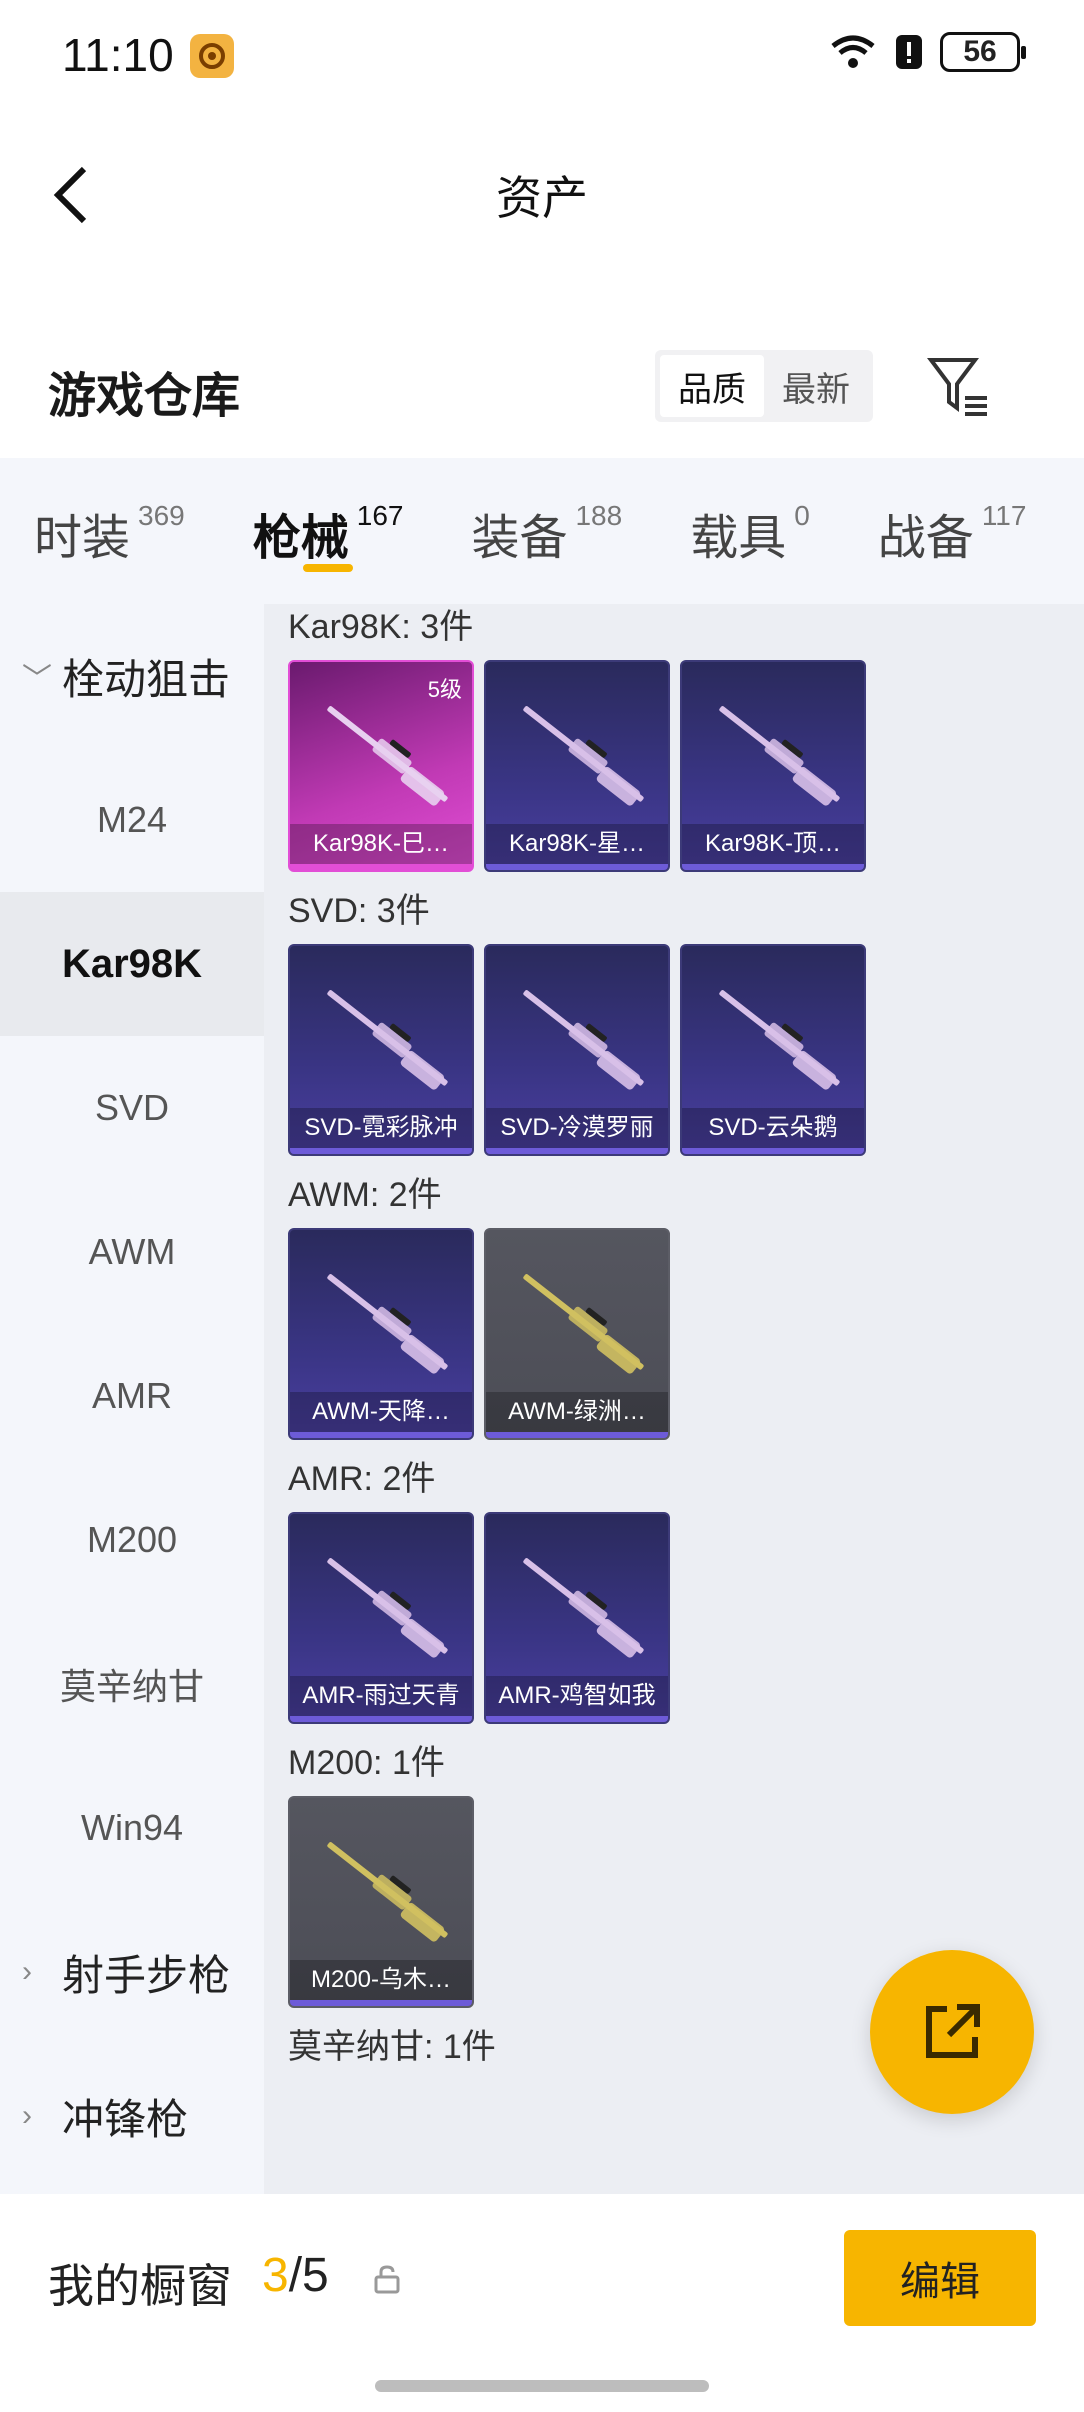 Image resolution: width=1084 pixels, height=2412 pixels. I want to click on filter-icon, so click(957, 387).